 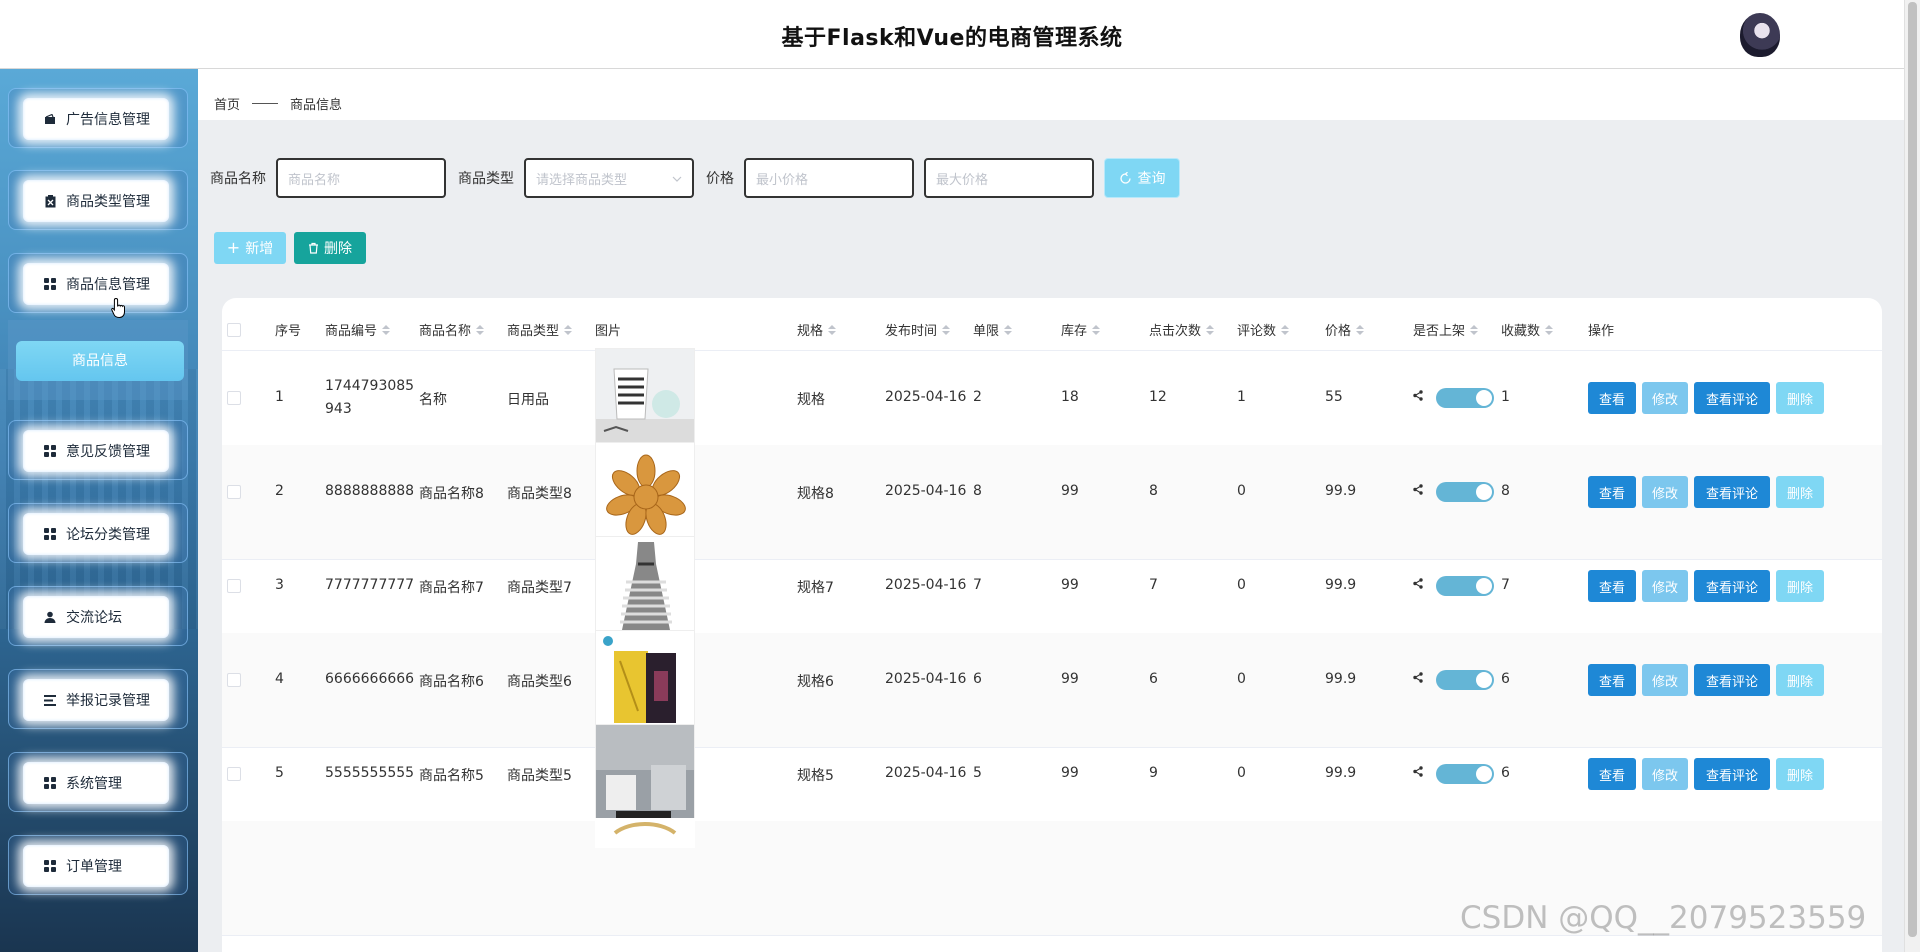 What do you see at coordinates (1153, 773) in the screenshot?
I see `cell-clicks: 9` at bounding box center [1153, 773].